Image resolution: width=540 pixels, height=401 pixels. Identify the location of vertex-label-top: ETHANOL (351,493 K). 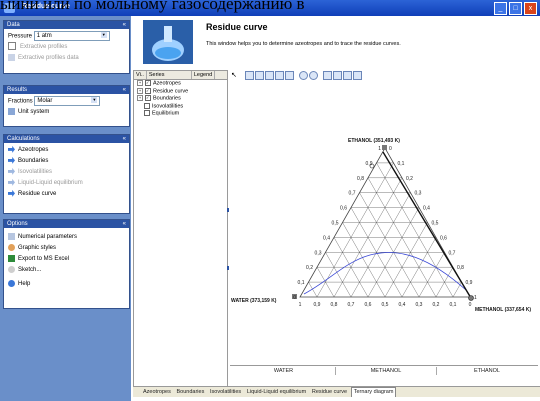
(374, 141).